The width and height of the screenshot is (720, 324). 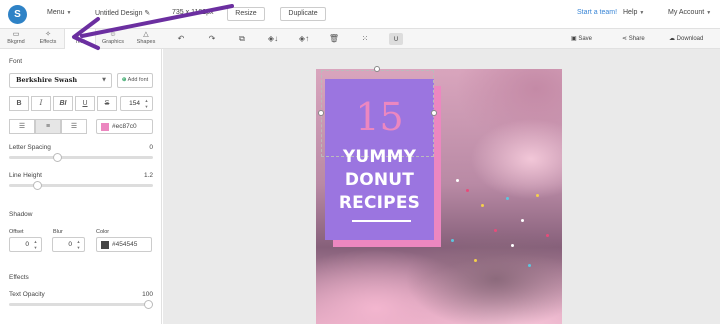 I want to click on tab-label: Shapes, so click(x=146, y=42).